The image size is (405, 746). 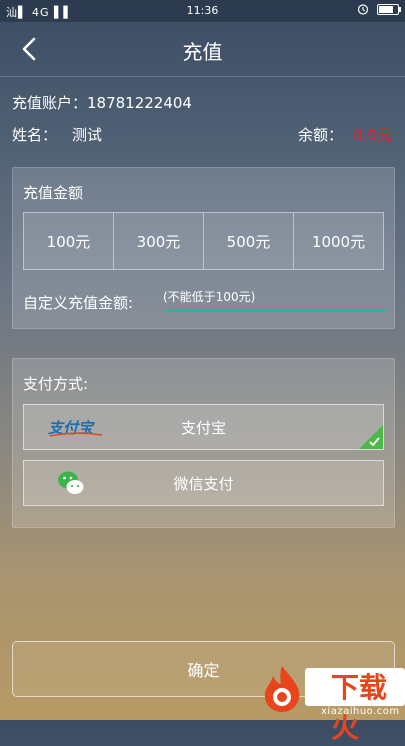 What do you see at coordinates (338, 241) in the screenshot?
I see `amount-1000-button: 1000元` at bounding box center [338, 241].